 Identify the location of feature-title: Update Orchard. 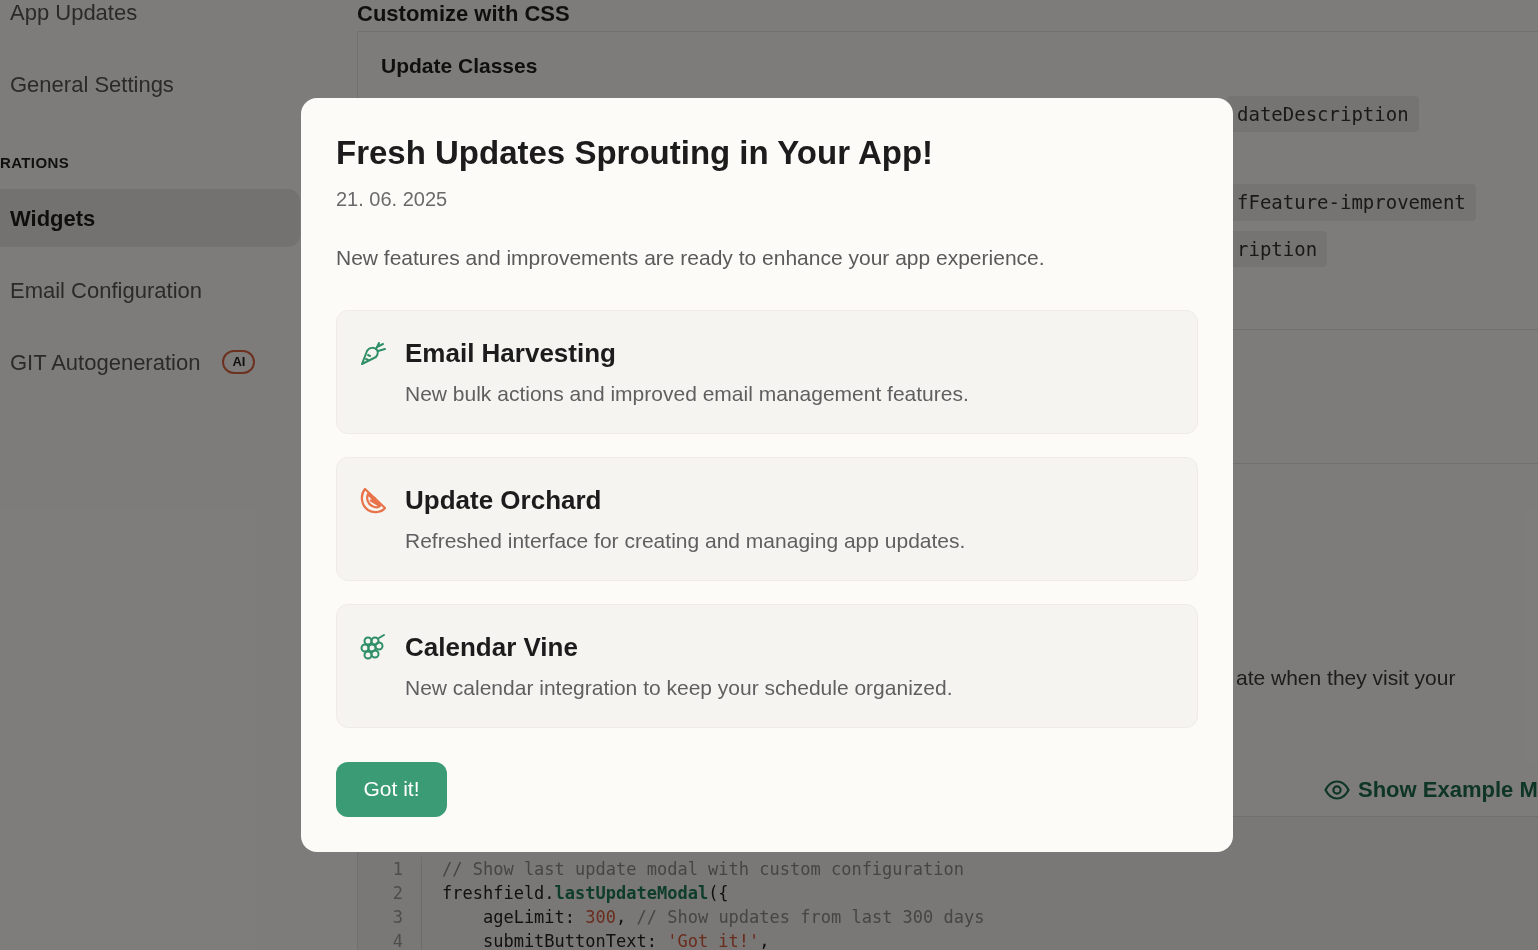
(504, 499).